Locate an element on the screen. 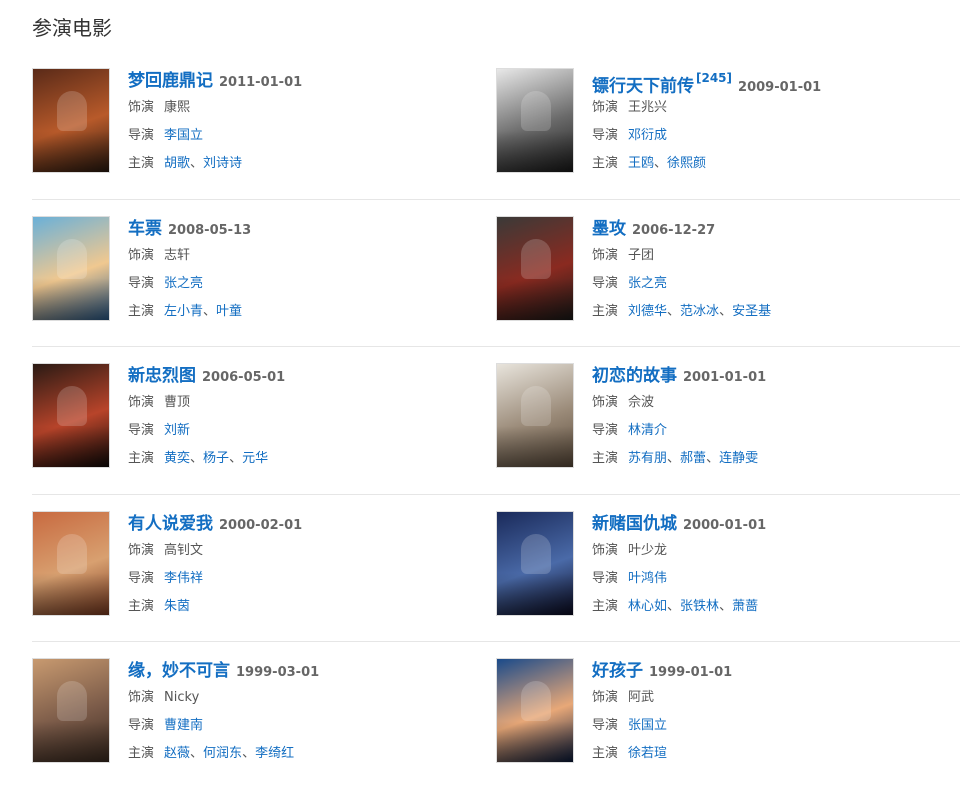  film-date: 2008-05-13 is located at coordinates (210, 230).